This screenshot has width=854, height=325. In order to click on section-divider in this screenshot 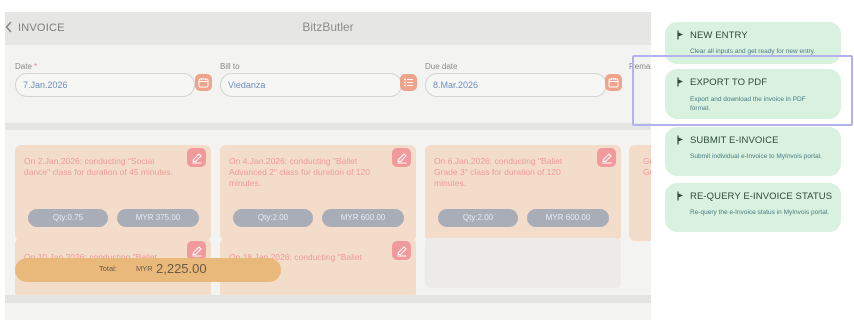, I will do `click(328, 126)`.